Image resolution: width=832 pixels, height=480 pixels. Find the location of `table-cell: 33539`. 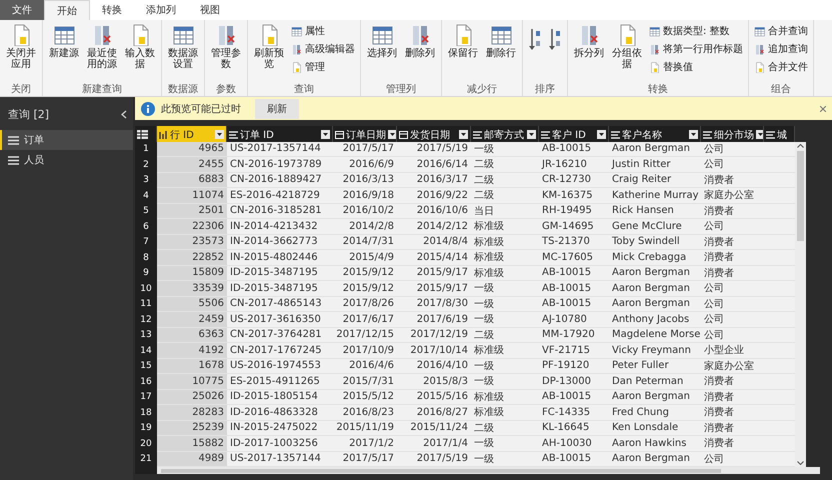

table-cell: 33539 is located at coordinates (192, 288).